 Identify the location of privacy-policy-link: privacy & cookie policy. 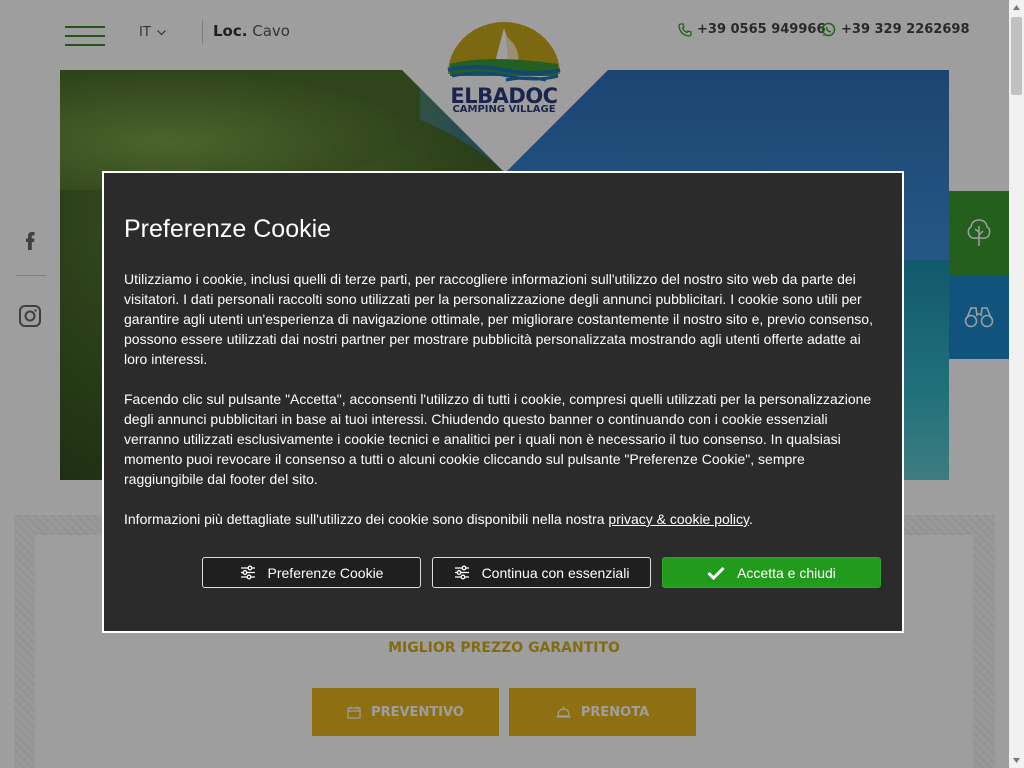
(678, 519).